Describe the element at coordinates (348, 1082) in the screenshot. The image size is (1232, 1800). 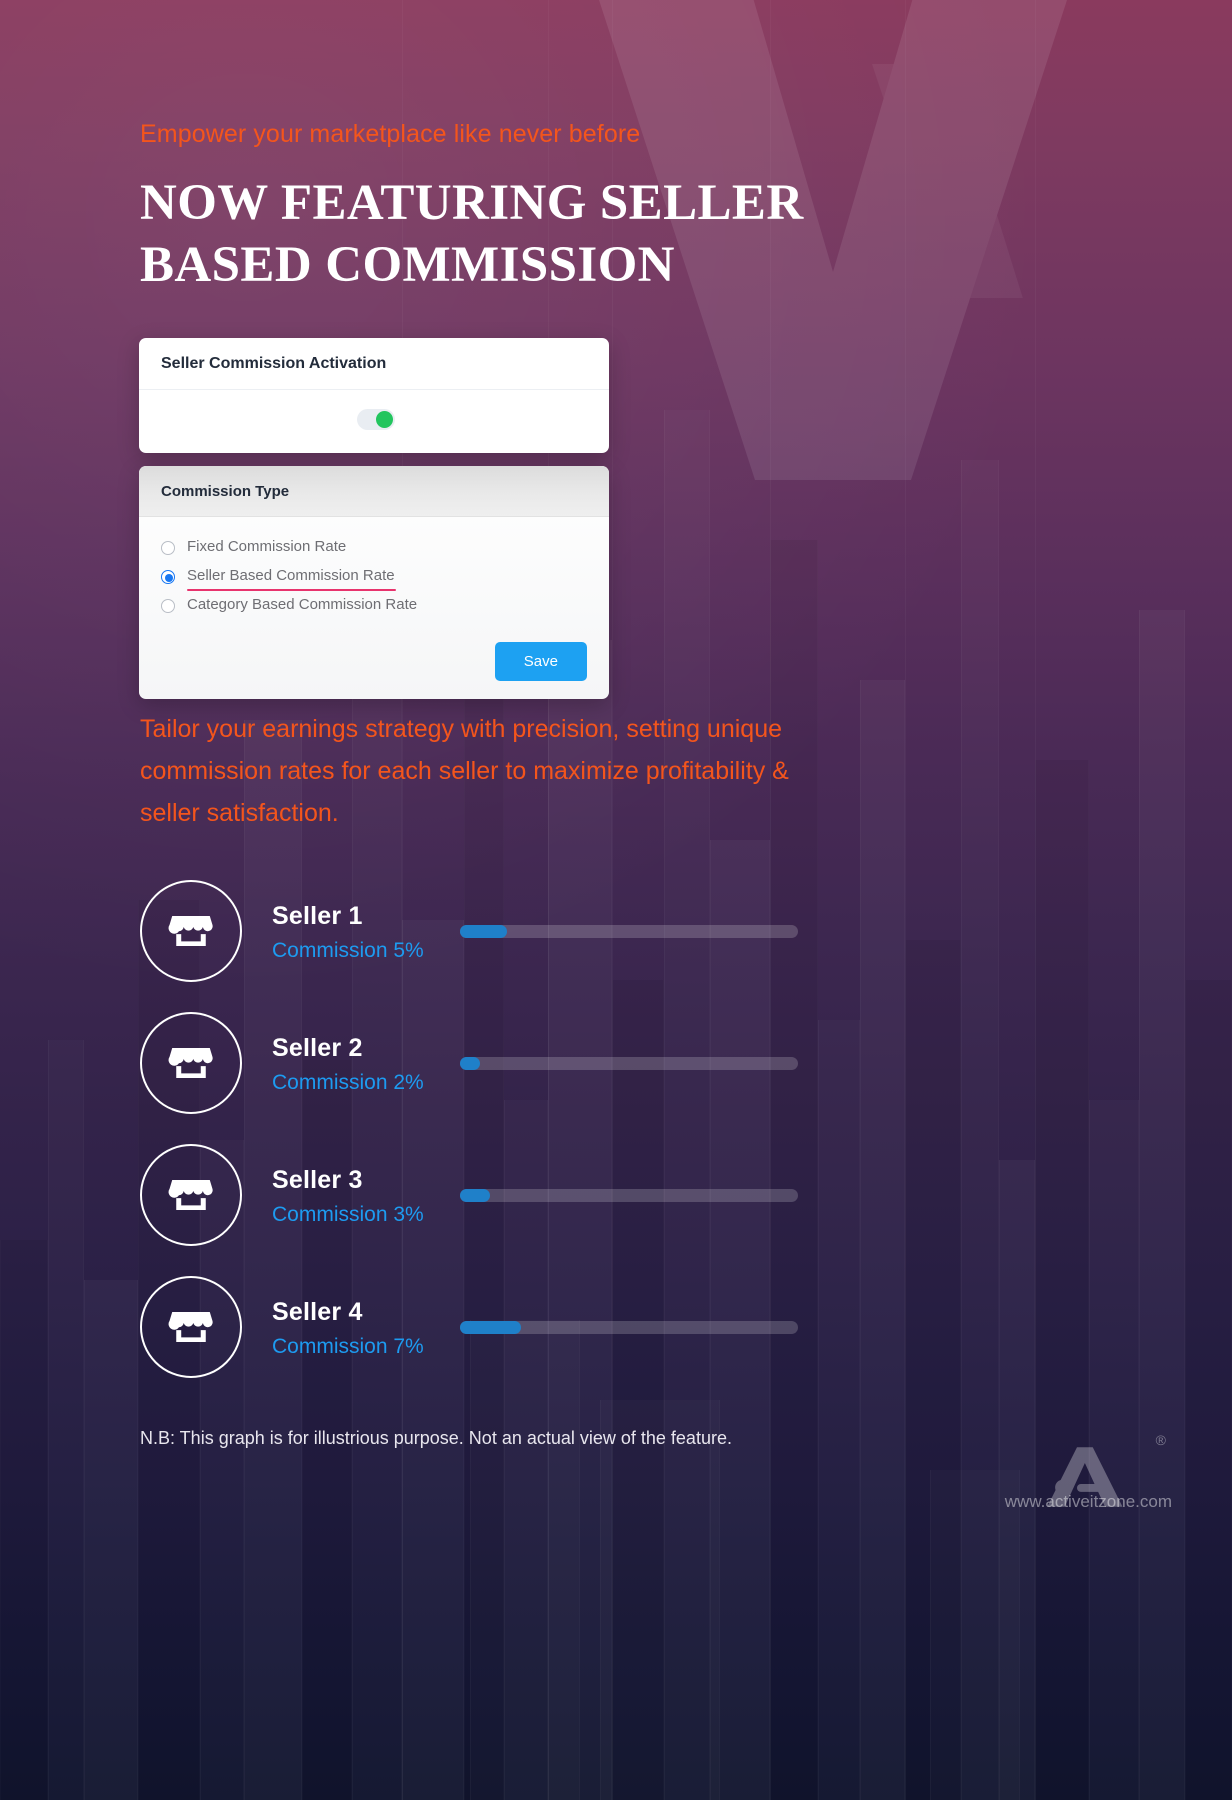
I see `seller-commission-value: Commission 2%` at that location.